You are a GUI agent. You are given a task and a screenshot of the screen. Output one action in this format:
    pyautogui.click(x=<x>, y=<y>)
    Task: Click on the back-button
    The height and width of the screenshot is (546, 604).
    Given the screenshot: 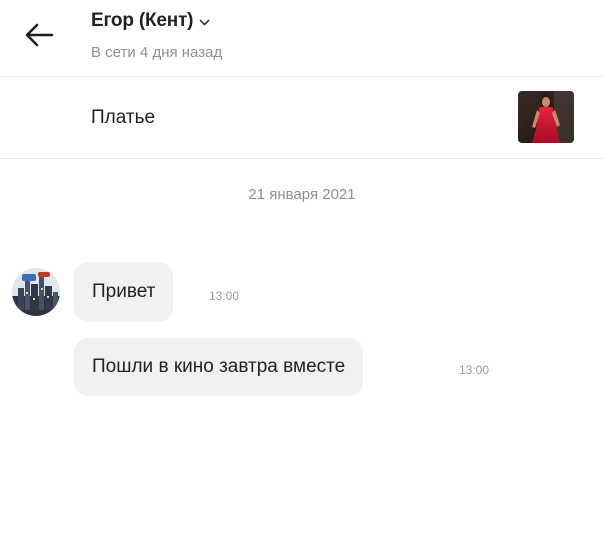 What is the action you would take?
    pyautogui.click(x=39, y=35)
    